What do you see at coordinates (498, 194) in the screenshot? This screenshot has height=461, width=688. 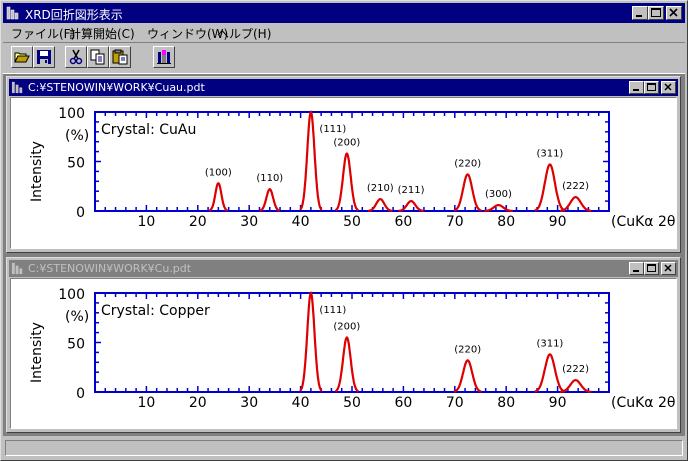 I see `peak-label: (300)` at bounding box center [498, 194].